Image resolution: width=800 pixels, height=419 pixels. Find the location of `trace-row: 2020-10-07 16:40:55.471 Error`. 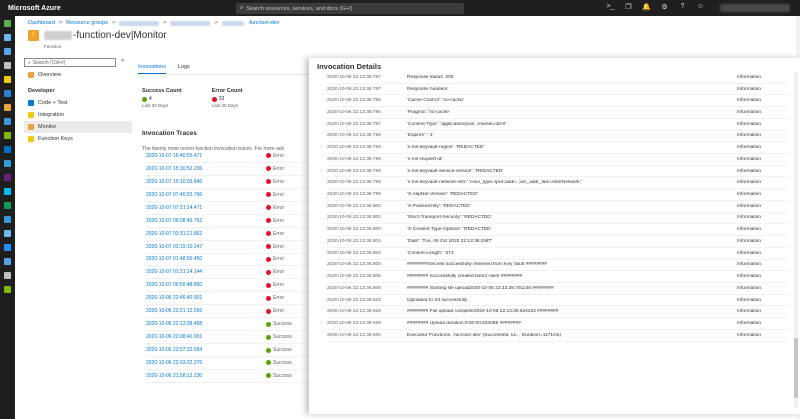

trace-row: 2020-10-07 16:40:55.471 Error is located at coordinates (231, 156).